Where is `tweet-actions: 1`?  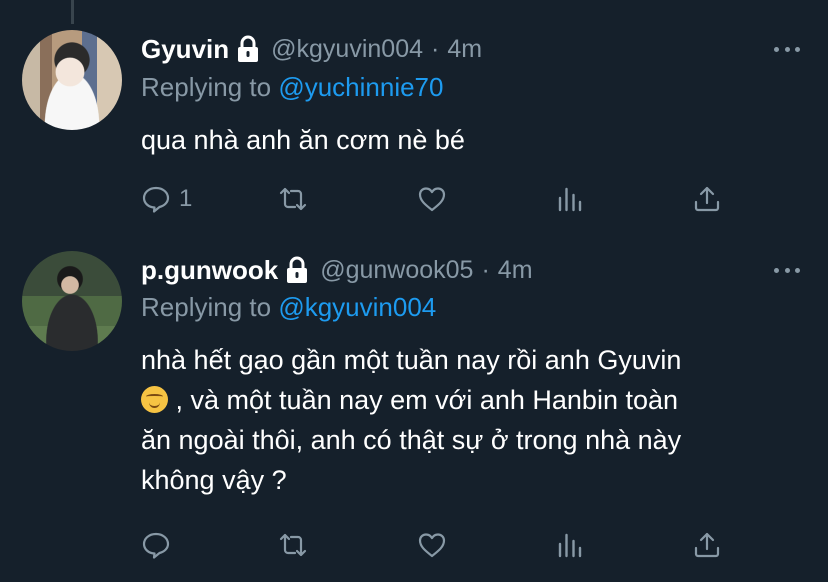
tweet-actions: 1 is located at coordinates (436, 199).